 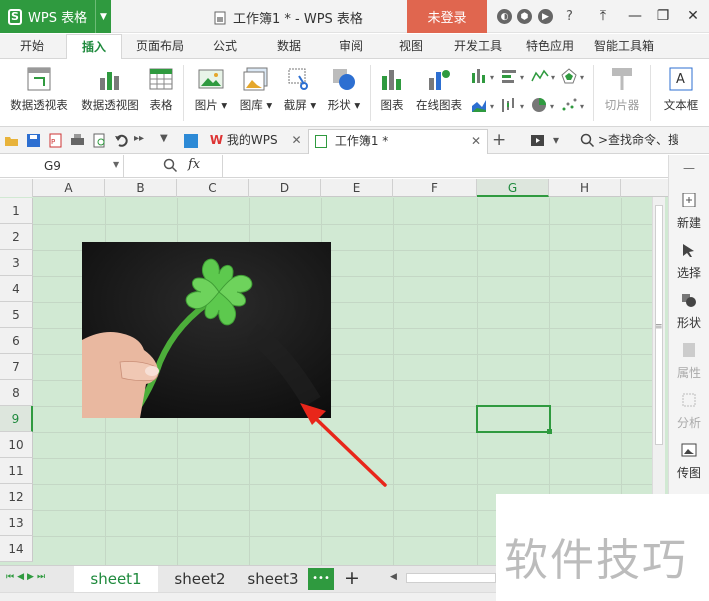 What do you see at coordinates (55, 140) in the screenshot?
I see `export-pdf-icon: P` at bounding box center [55, 140].